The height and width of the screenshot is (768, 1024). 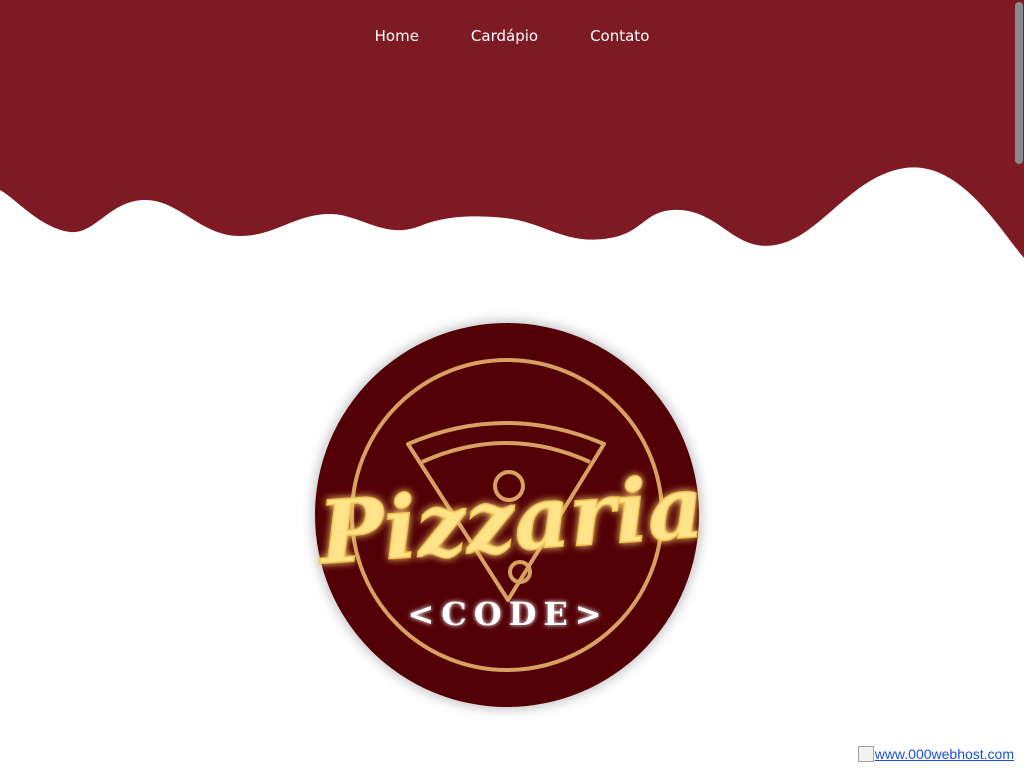 I want to click on nav-contato-link: Contato, so click(x=619, y=36).